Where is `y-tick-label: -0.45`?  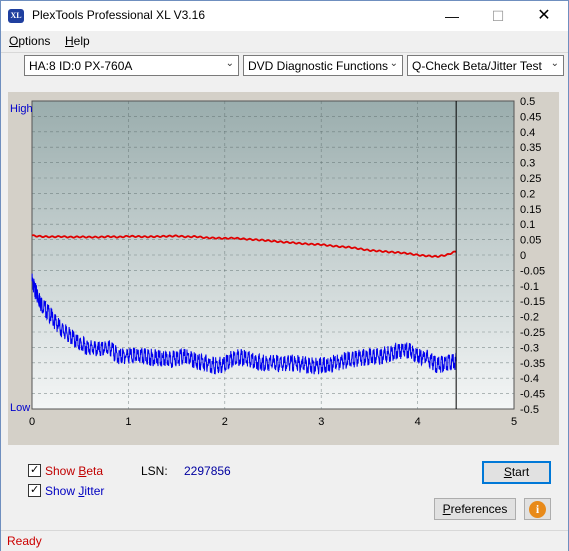 y-tick-label: -0.45 is located at coordinates (532, 395).